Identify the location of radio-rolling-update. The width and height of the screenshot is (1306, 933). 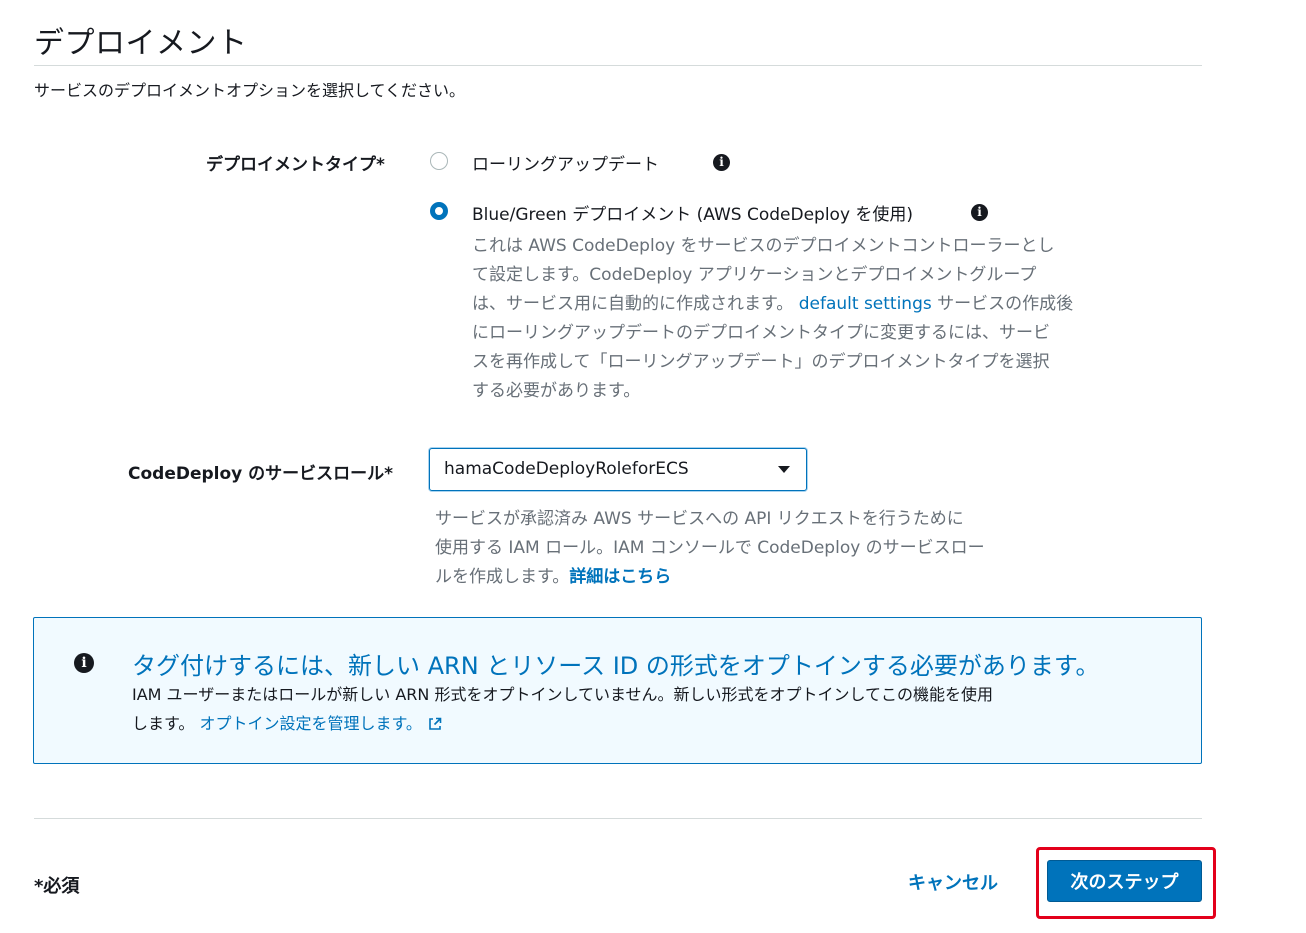
(439, 161).